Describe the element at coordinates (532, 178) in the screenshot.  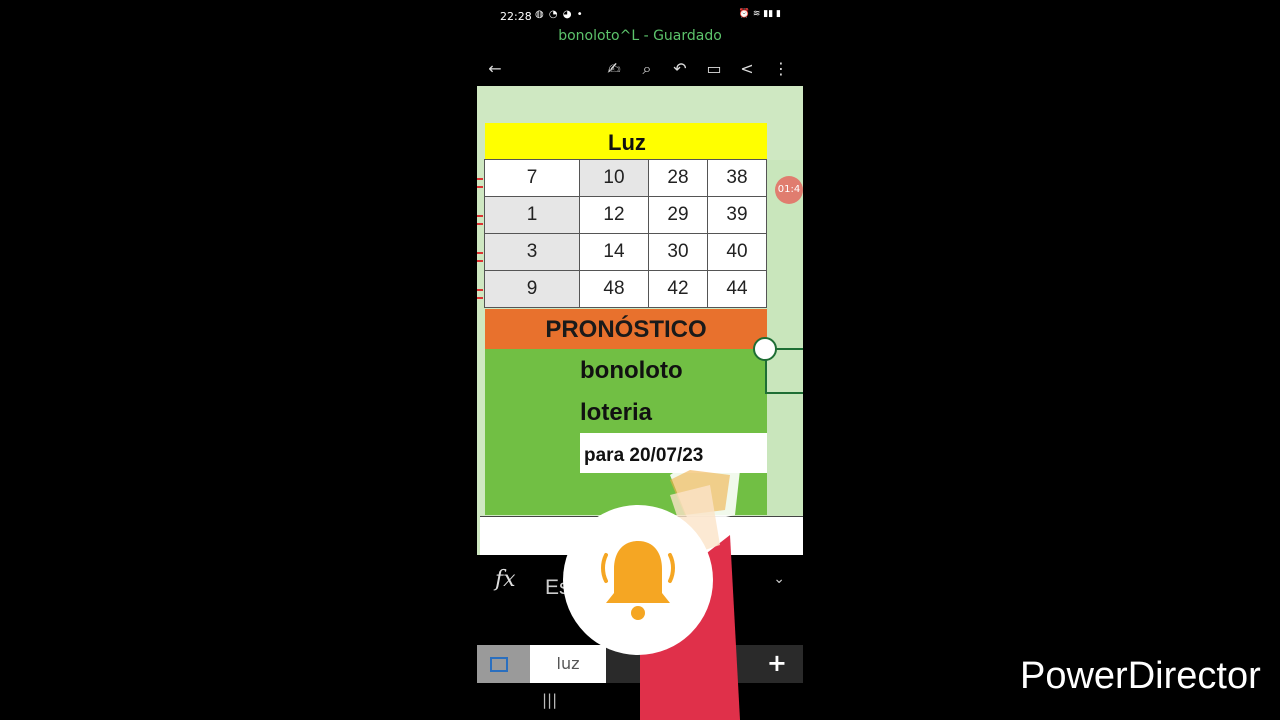
I see `table-cell: 7` at that location.